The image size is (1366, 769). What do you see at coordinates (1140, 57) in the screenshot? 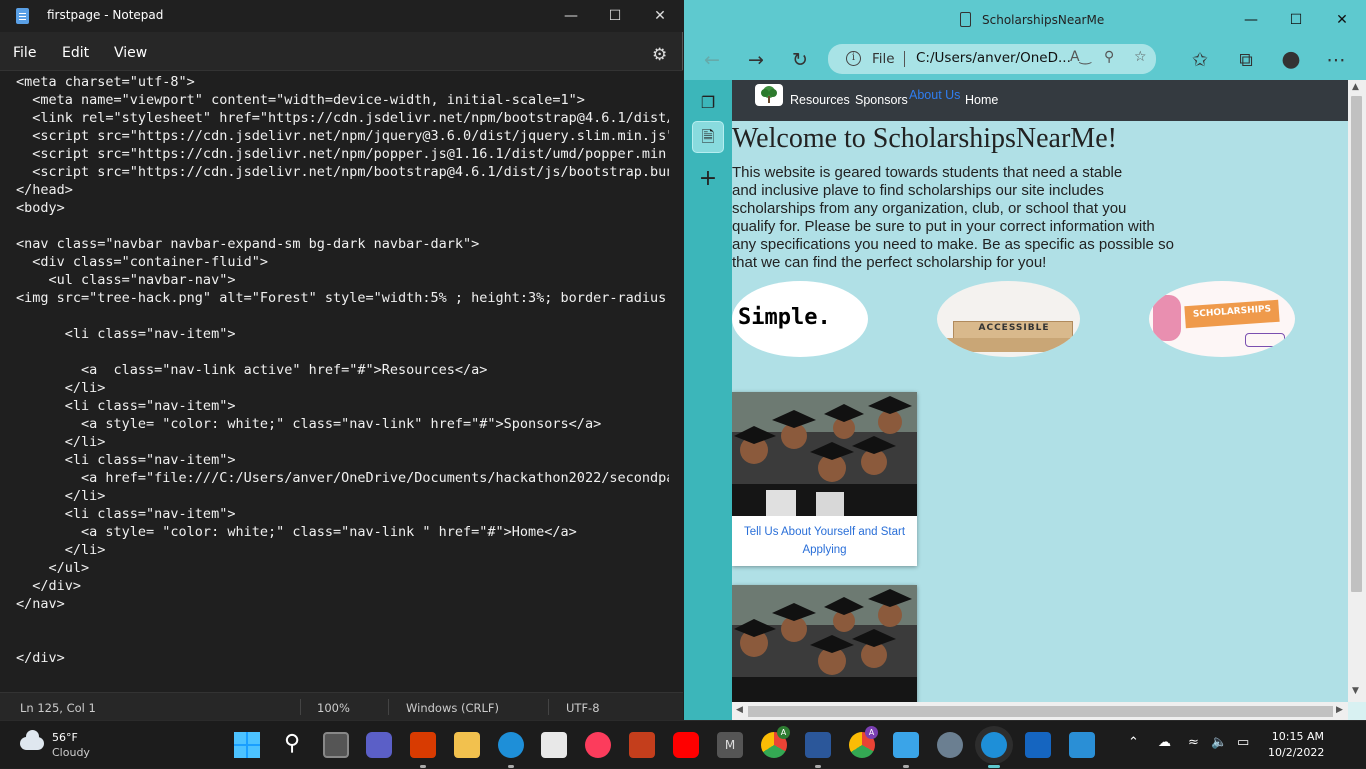
I see `add-favorite-icon: ☆` at bounding box center [1140, 57].